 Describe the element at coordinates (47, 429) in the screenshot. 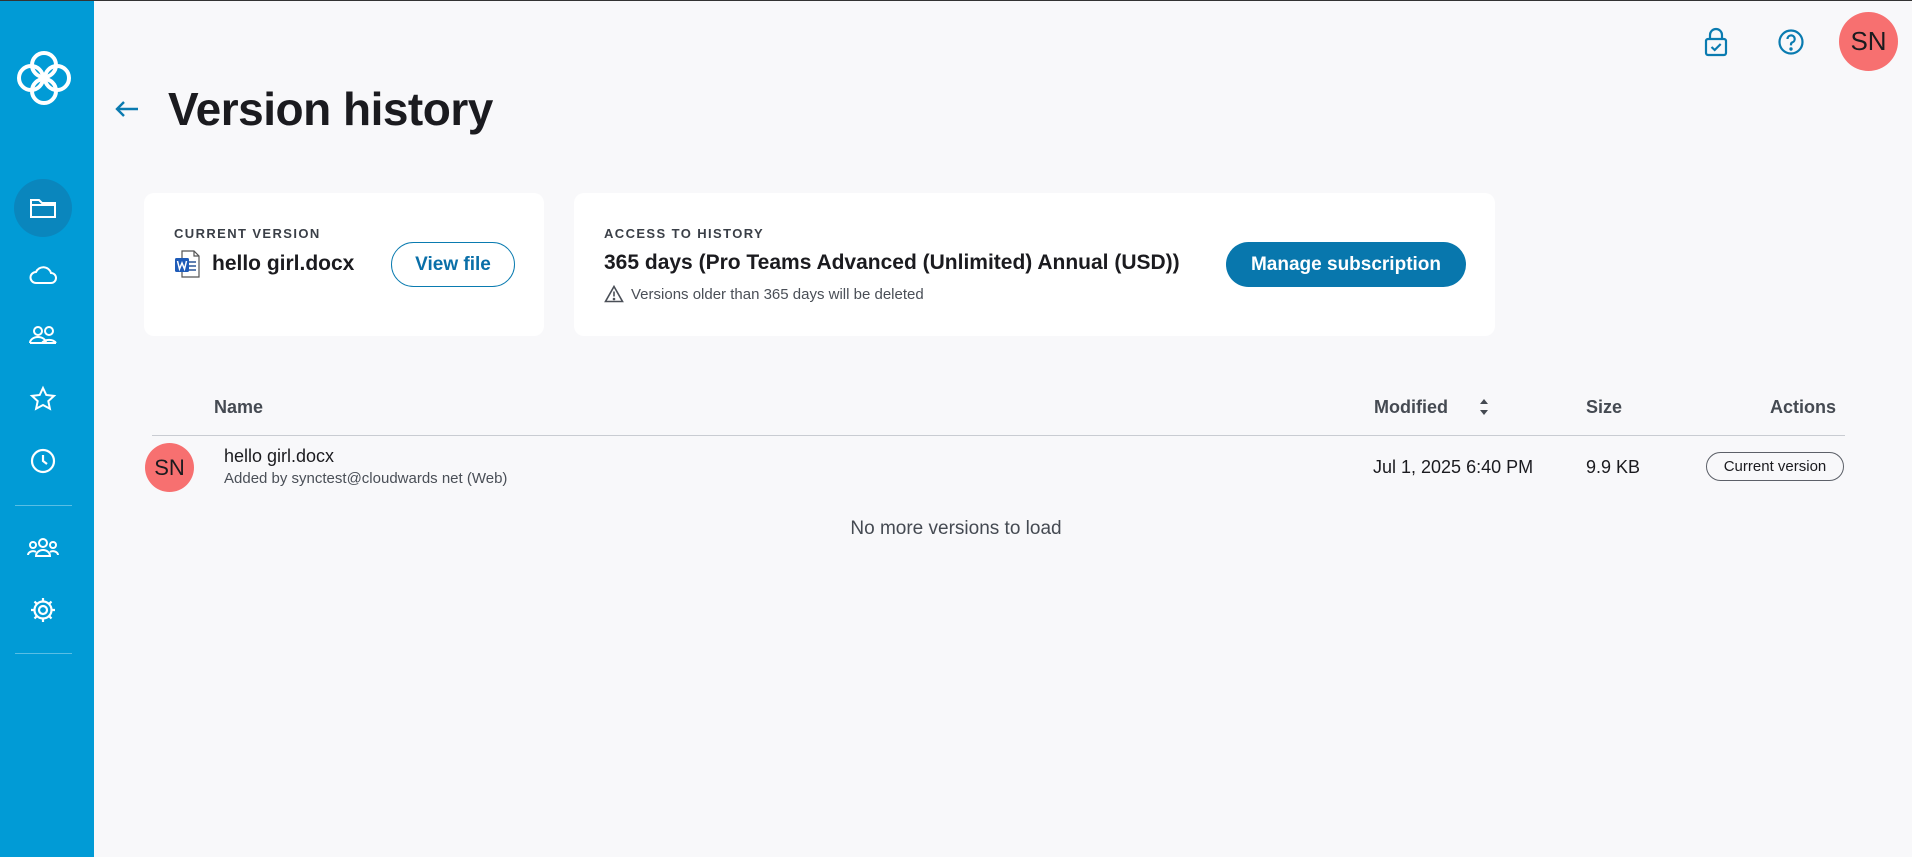

I see `sidebar` at that location.